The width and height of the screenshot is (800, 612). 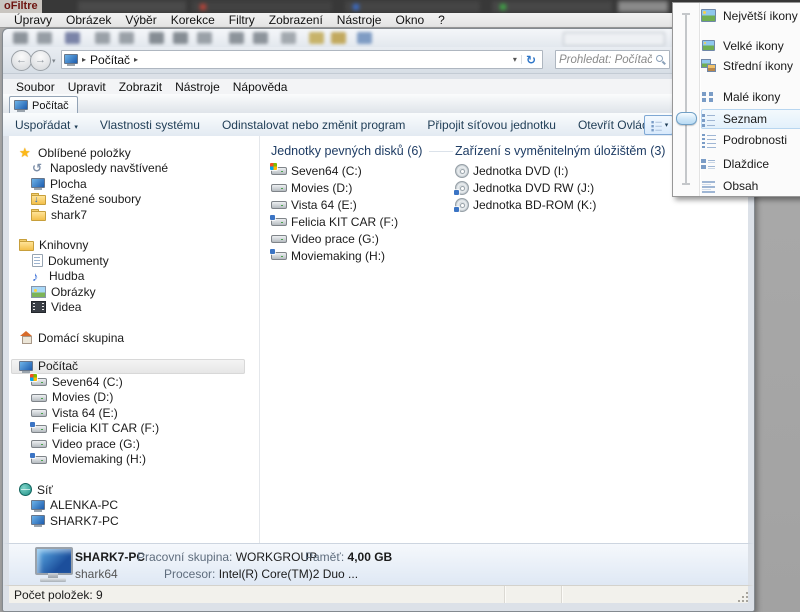 What do you see at coordinates (134, 292) in the screenshot?
I see `sidebar-item-pictures: Obrázky` at bounding box center [134, 292].